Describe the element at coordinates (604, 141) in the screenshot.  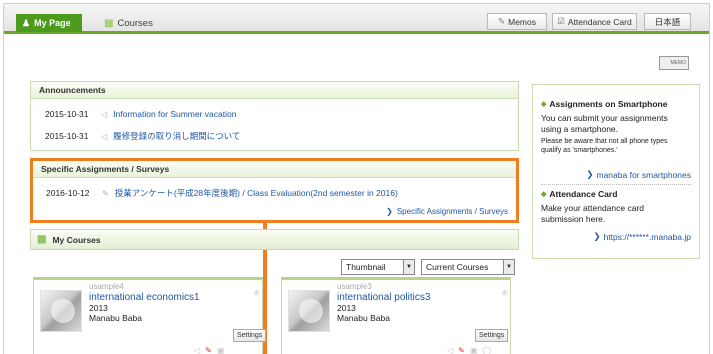
I see `smartphone-note-1: Please be aware that not all phone types` at that location.